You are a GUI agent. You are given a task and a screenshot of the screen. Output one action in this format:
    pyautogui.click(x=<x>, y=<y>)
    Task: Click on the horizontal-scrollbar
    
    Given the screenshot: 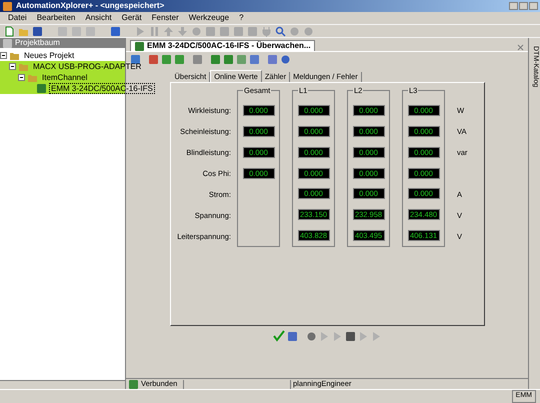 What is the action you would take?
    pyautogui.click(x=62, y=384)
    